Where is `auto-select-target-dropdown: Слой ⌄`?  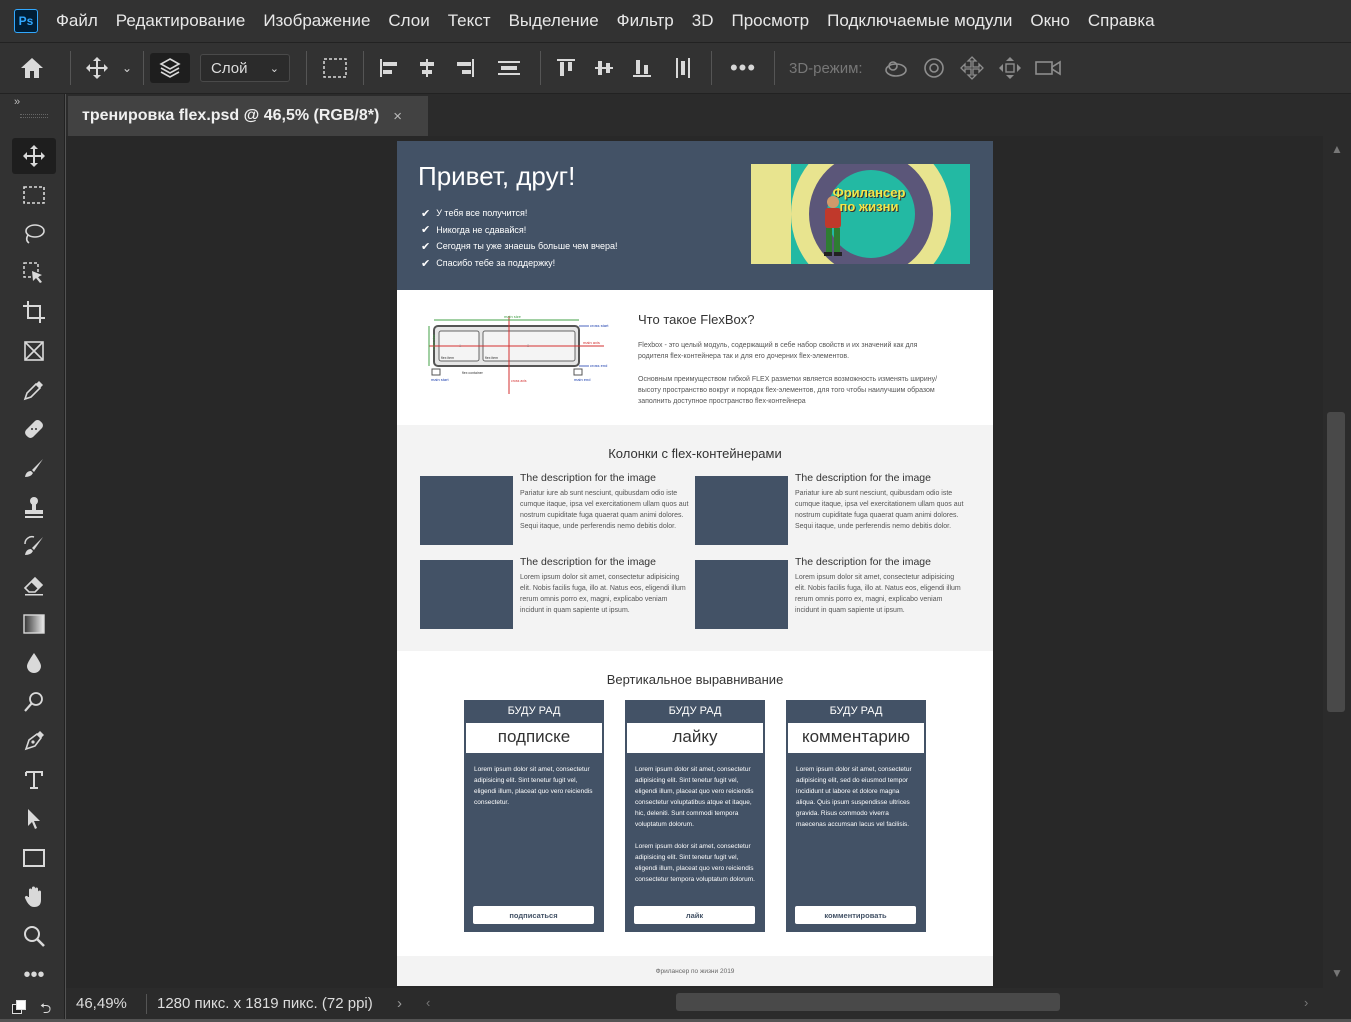
auto-select-target-dropdown: Слой ⌄ is located at coordinates (245, 68).